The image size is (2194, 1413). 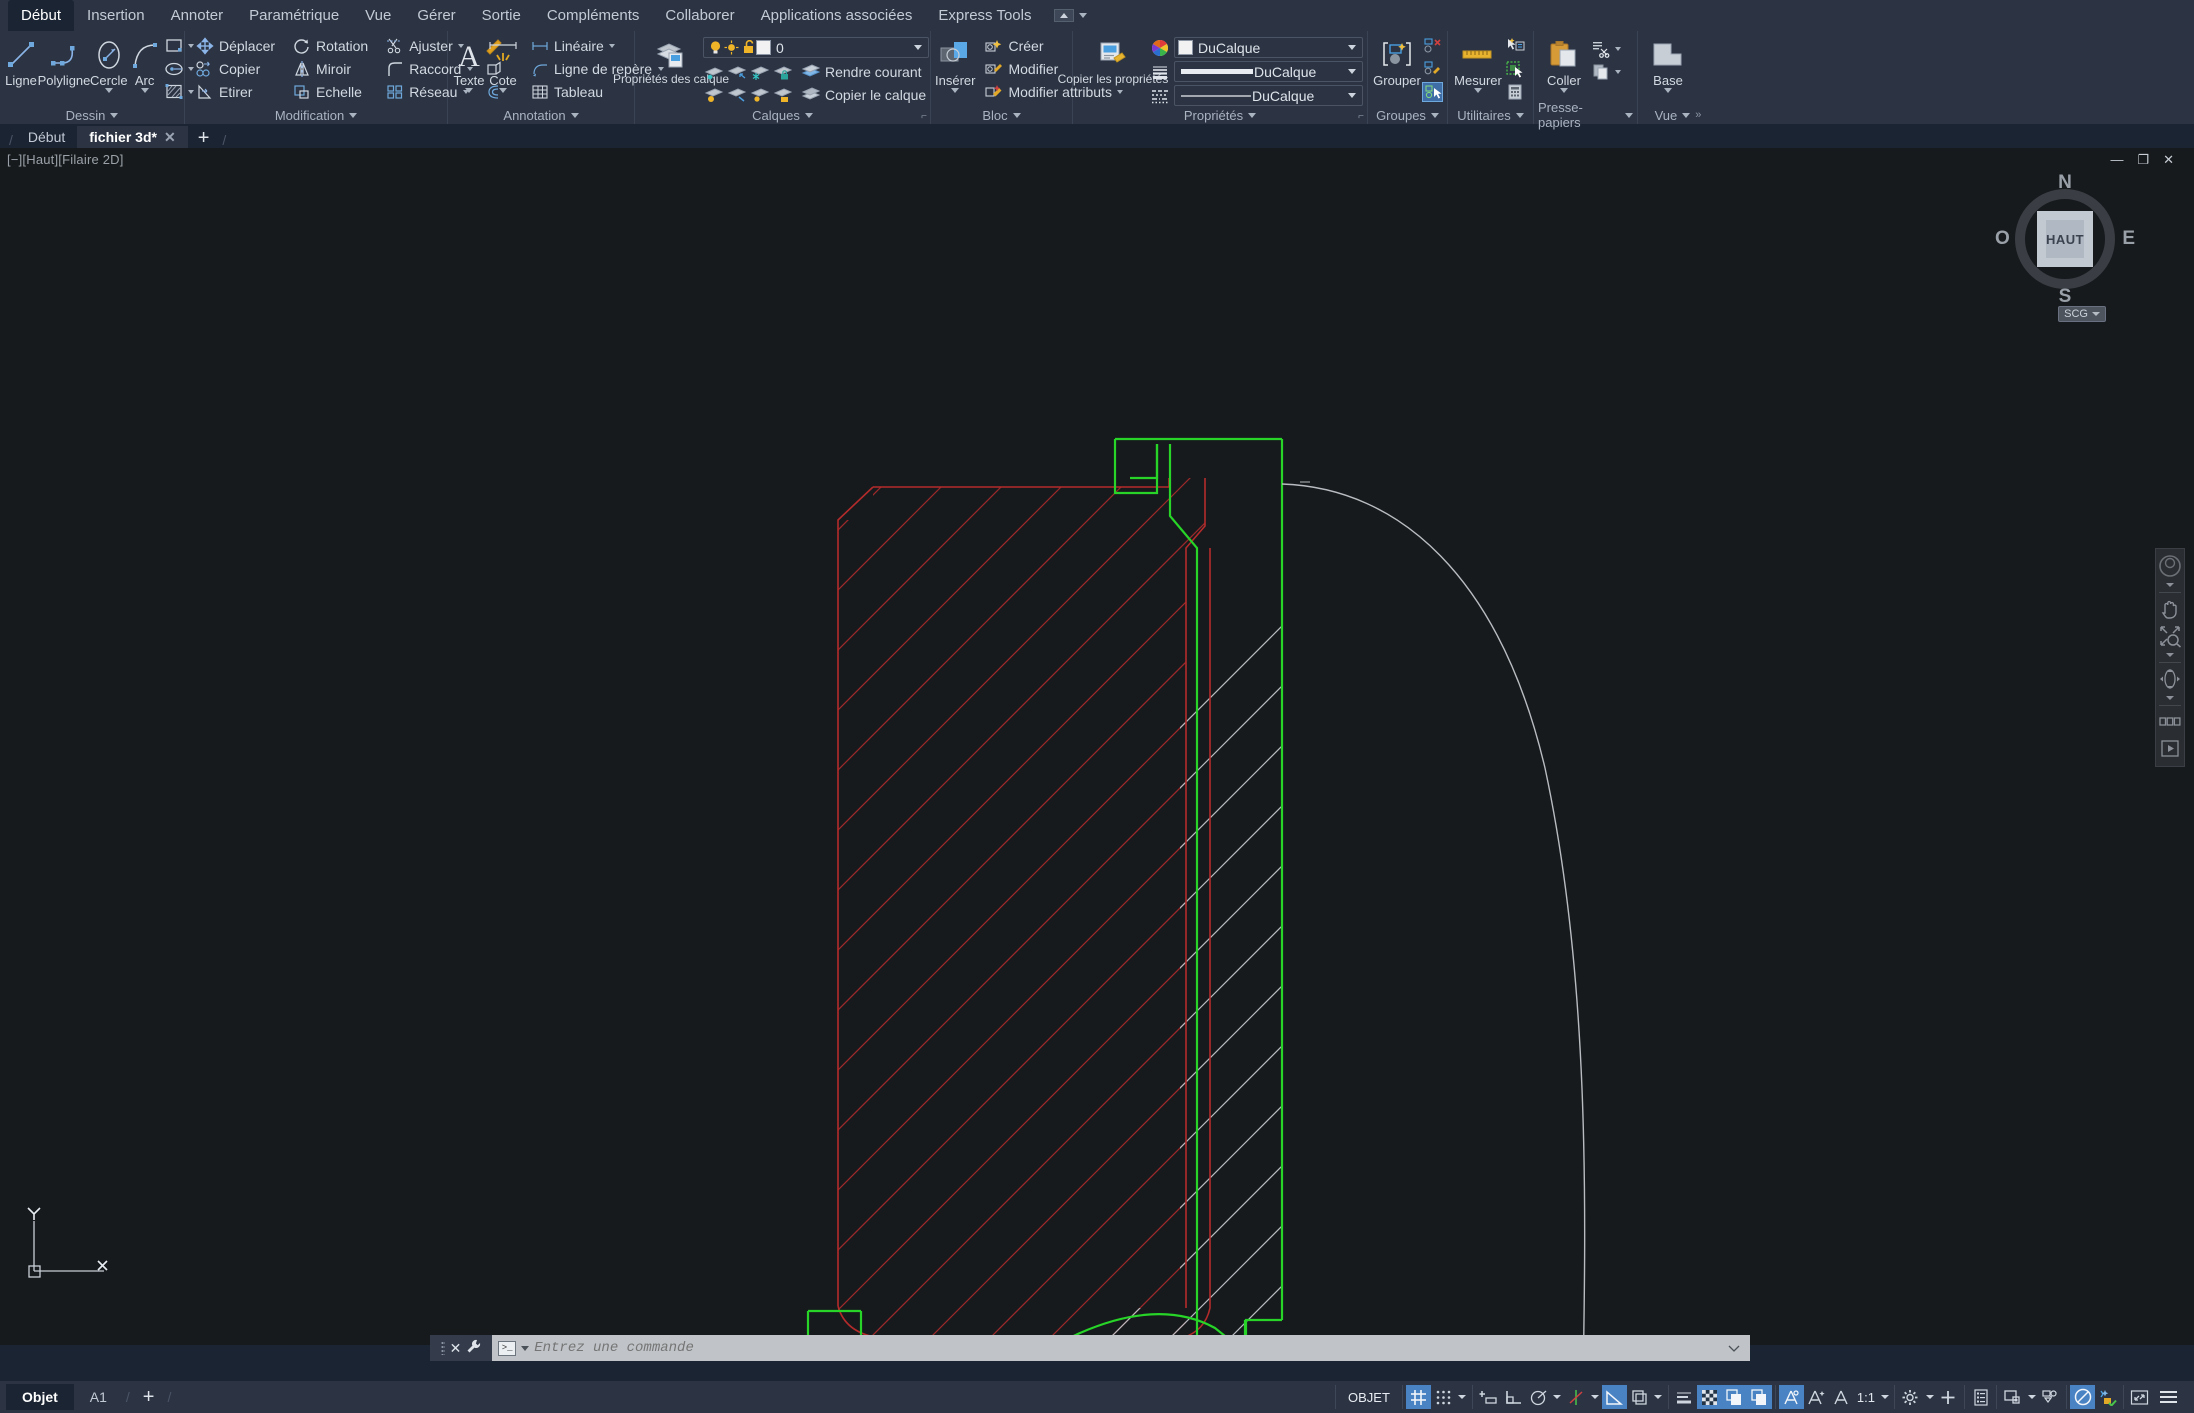 What do you see at coordinates (1113, 60) in the screenshot?
I see `tool-copier-les-proprietes: Copier les propriétés` at bounding box center [1113, 60].